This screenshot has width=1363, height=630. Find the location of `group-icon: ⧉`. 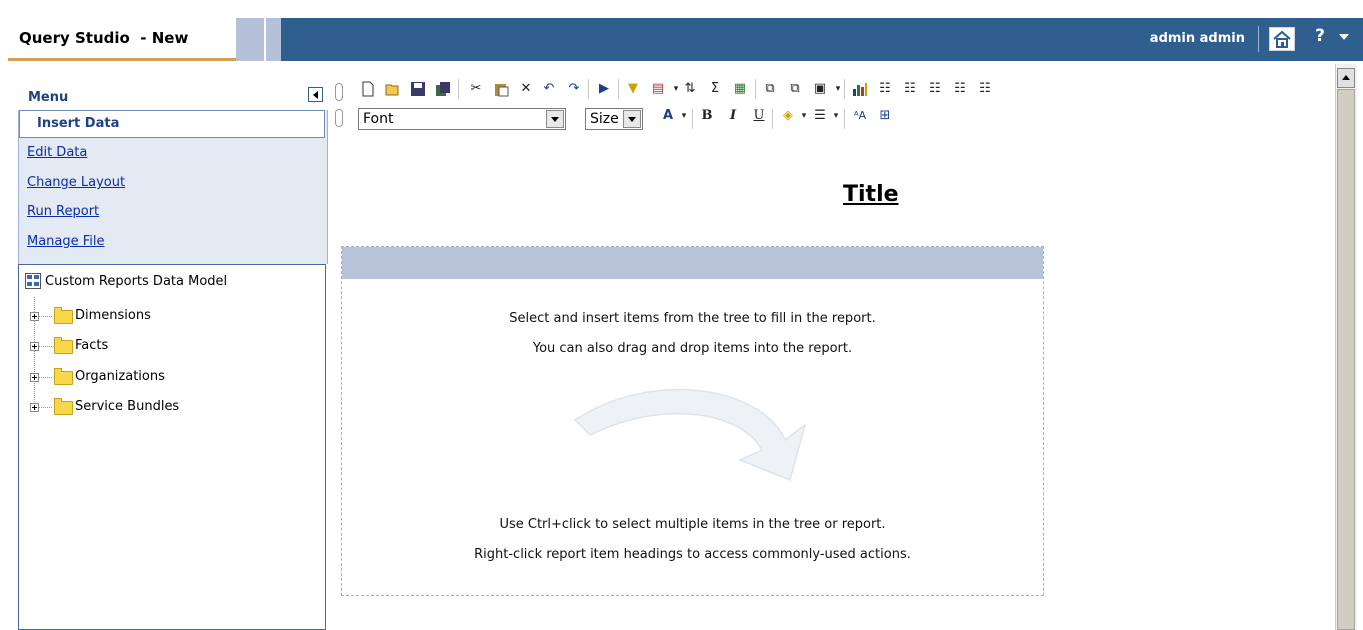

group-icon: ⧉ is located at coordinates (770, 89).